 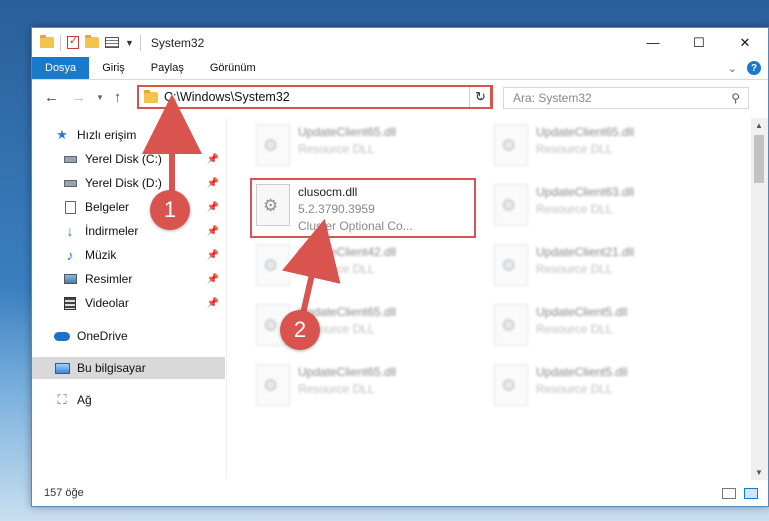 What do you see at coordinates (759, 299) in the screenshot?
I see `vertical-scrollbar: ▲ ▼` at bounding box center [759, 299].